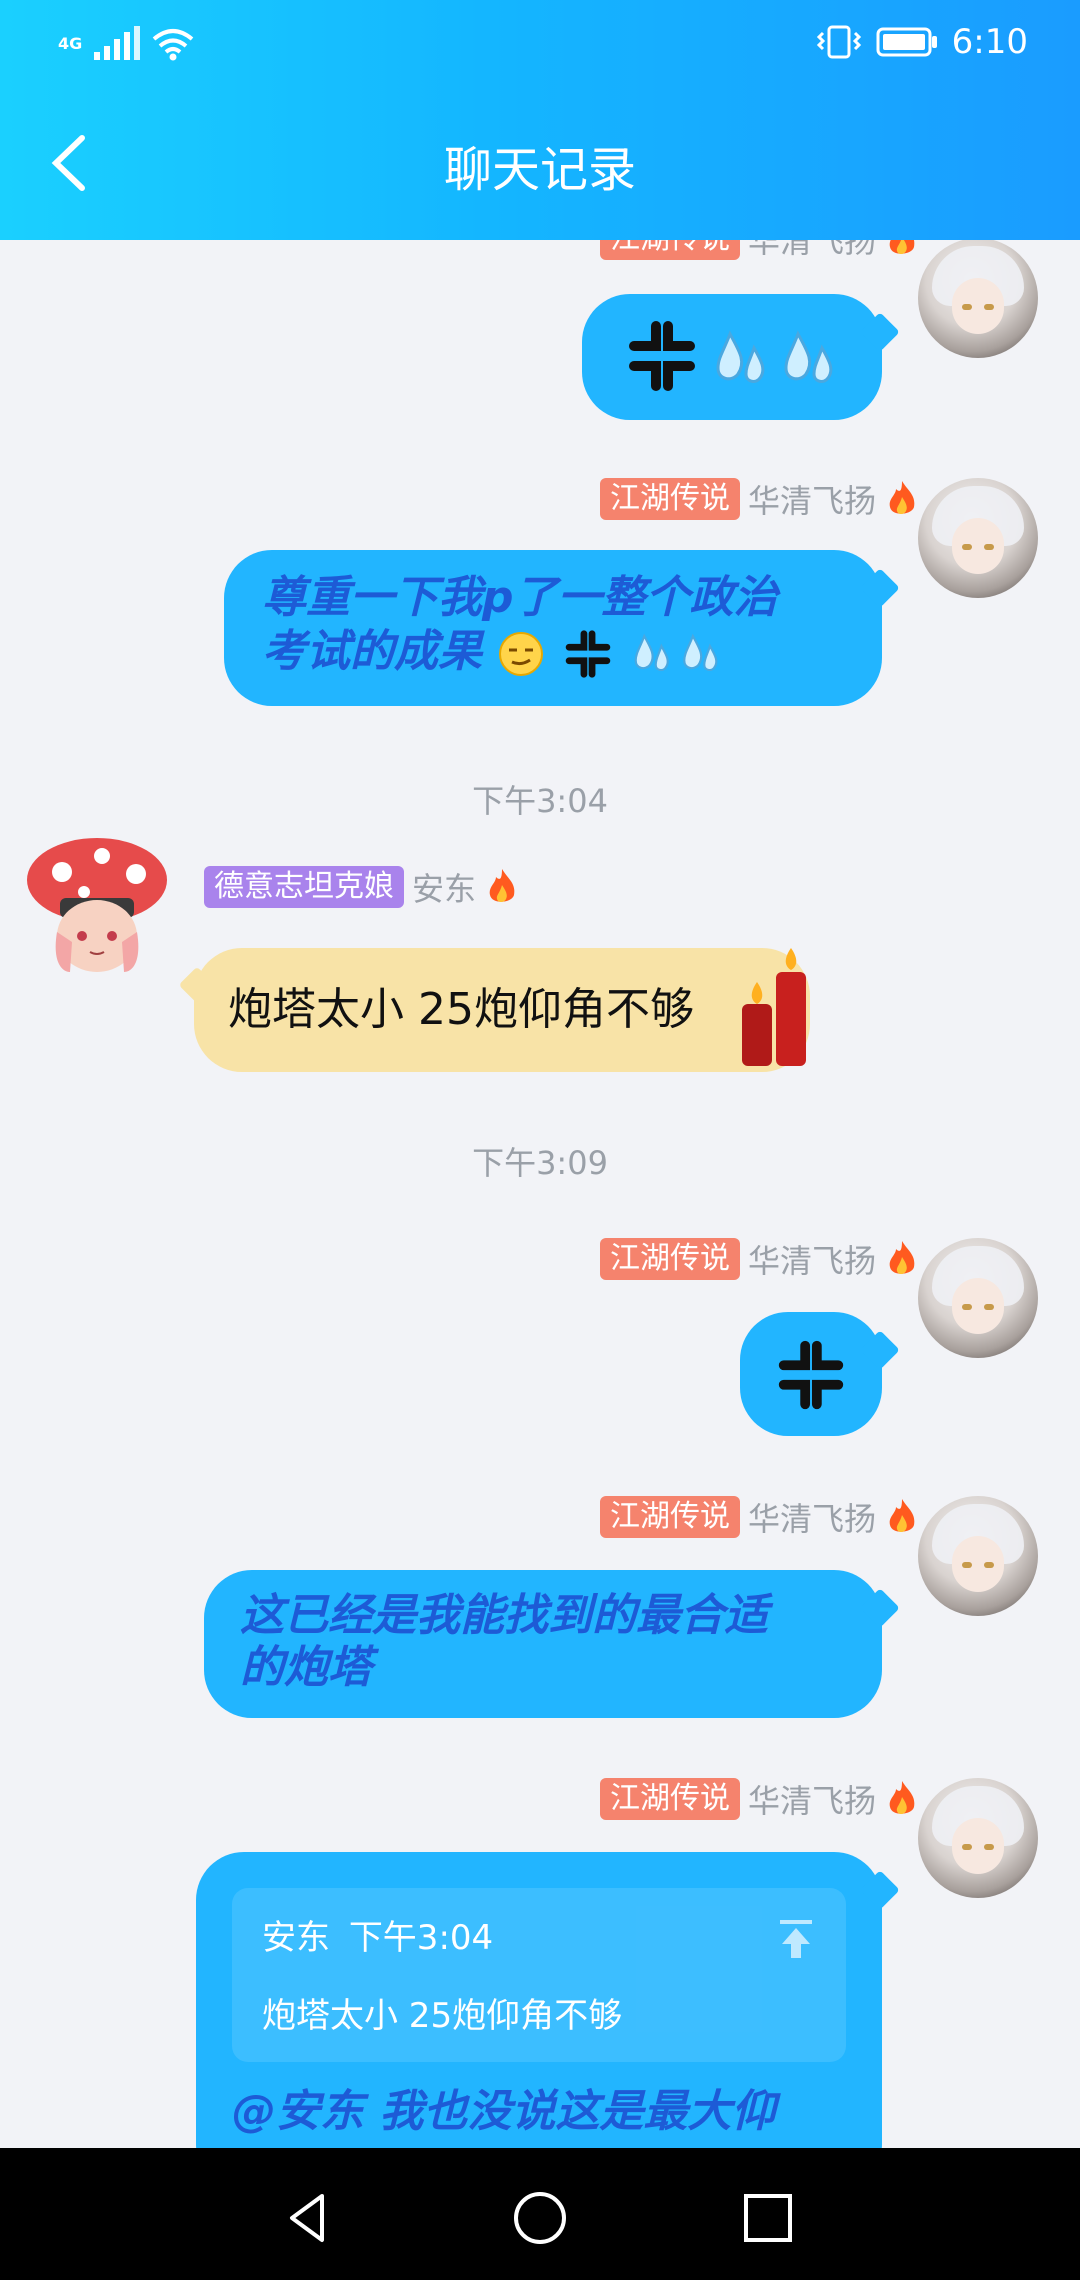 Image resolution: width=1080 pixels, height=2280 pixels. Describe the element at coordinates (117, 43) in the screenshot. I see `signal-icon` at that location.